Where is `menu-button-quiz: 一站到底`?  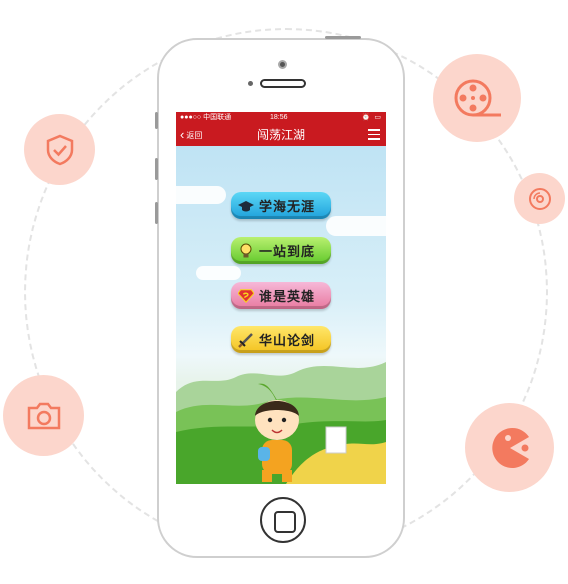 menu-button-quiz: 一站到底 is located at coordinates (281, 250).